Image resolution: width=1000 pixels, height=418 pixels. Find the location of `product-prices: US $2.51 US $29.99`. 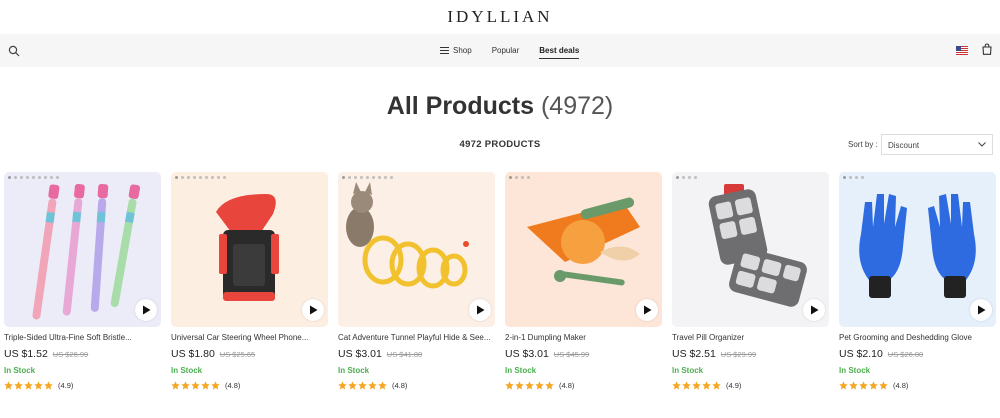

product-prices: US $2.51 US $29.99 is located at coordinates (750, 354).